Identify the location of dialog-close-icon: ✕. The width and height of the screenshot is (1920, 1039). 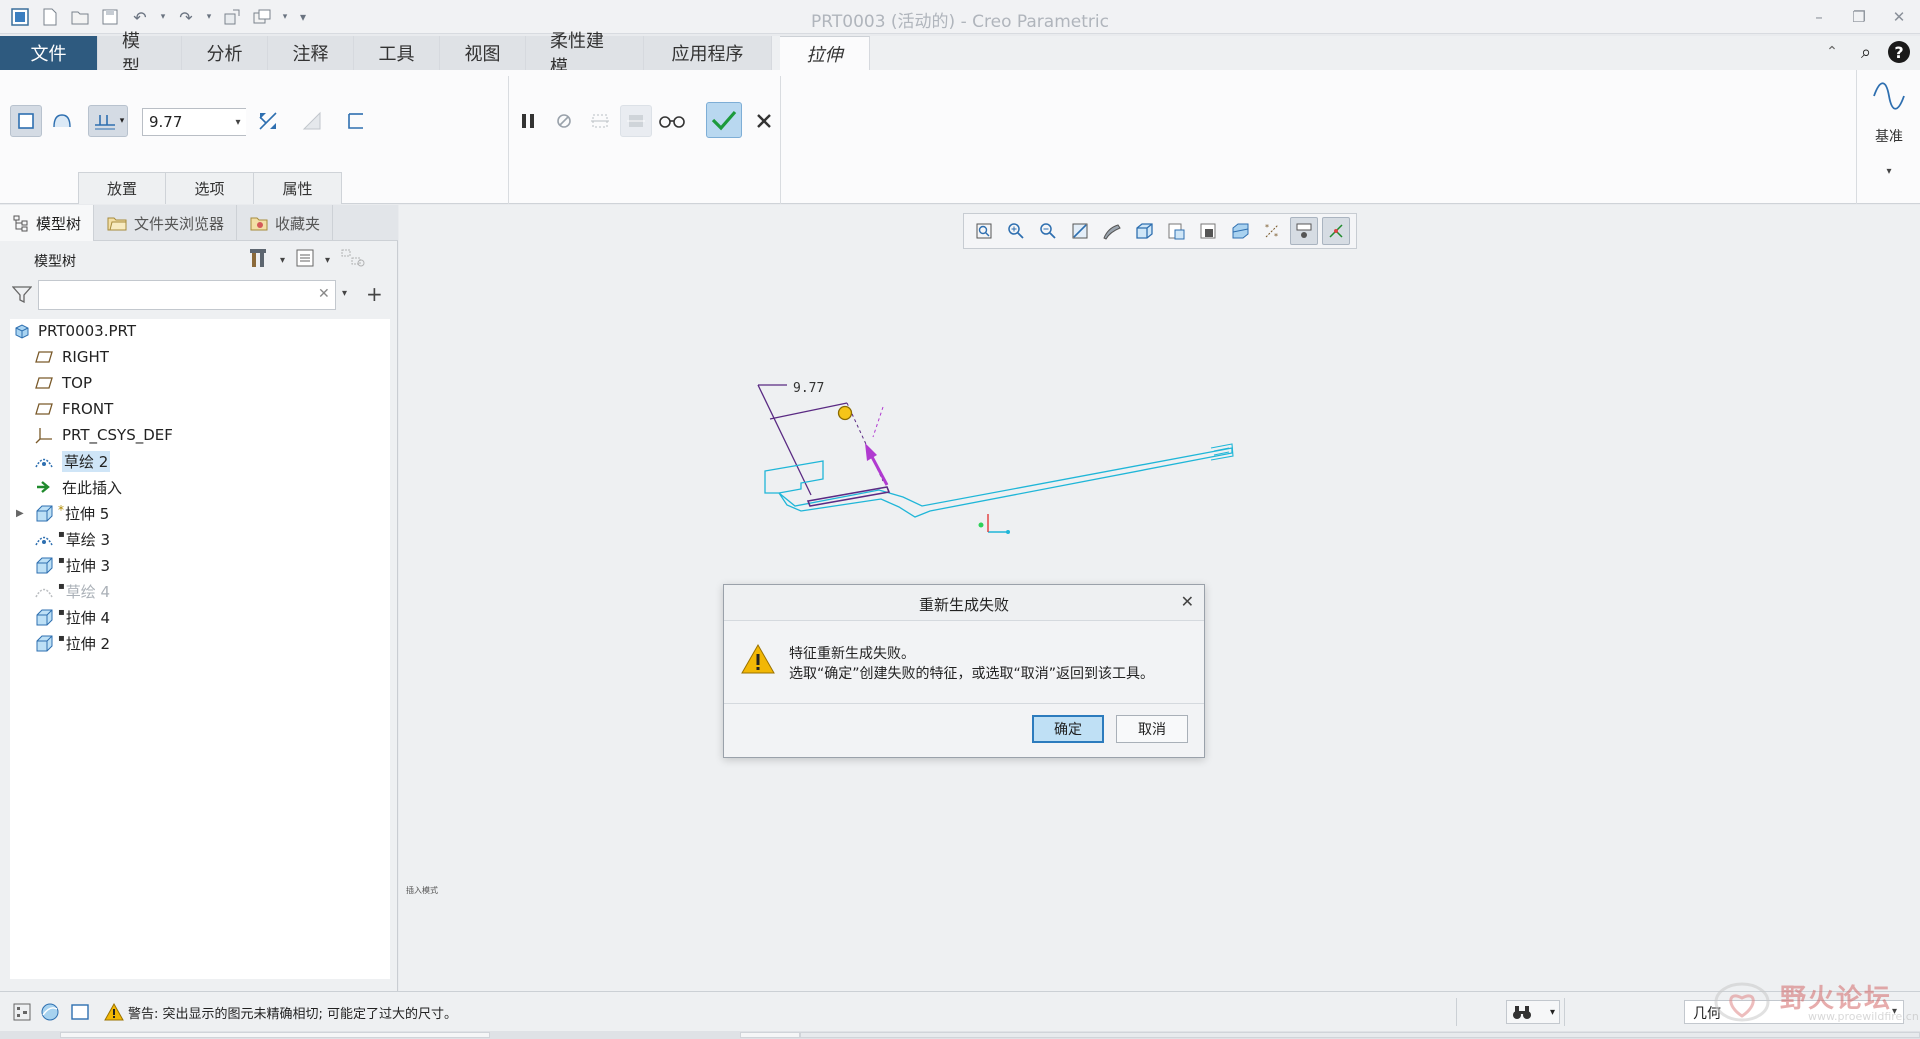
(1187, 601).